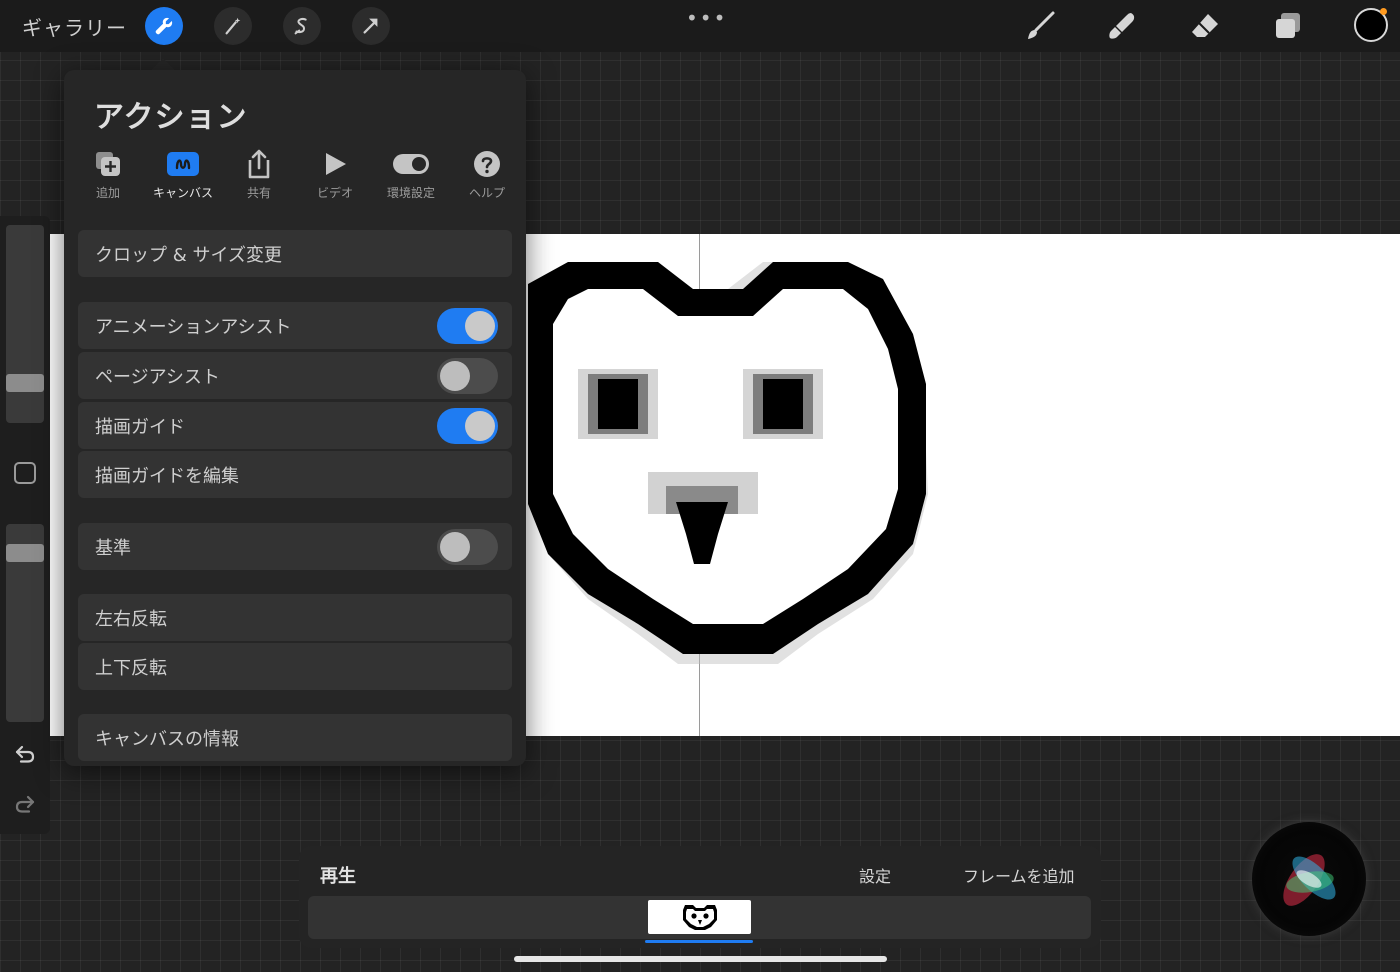 This screenshot has height=972, width=1400. Describe the element at coordinates (131, 668) in the screenshot. I see `flip-vertical-label: 上下反転` at that location.